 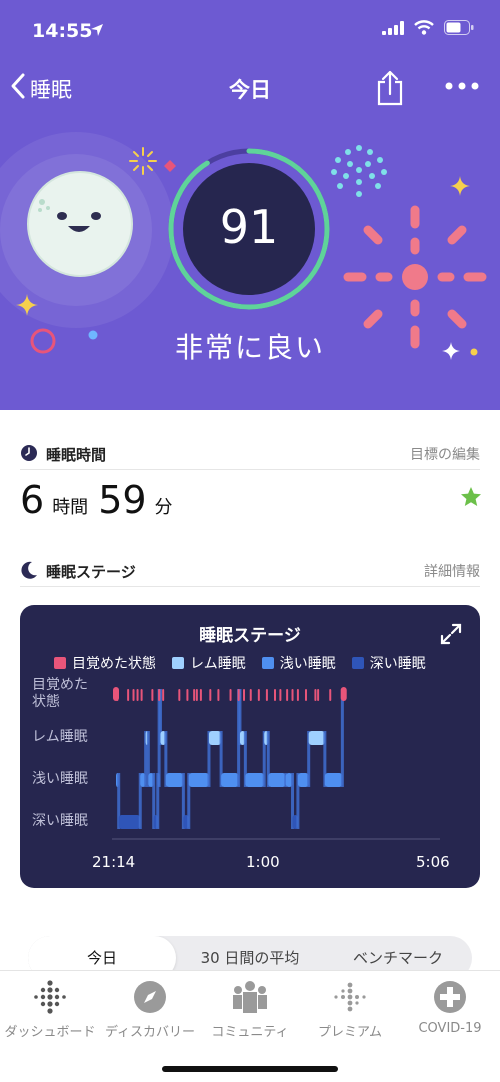 What do you see at coordinates (97, 31) in the screenshot?
I see `location-arrow-icon` at bounding box center [97, 31].